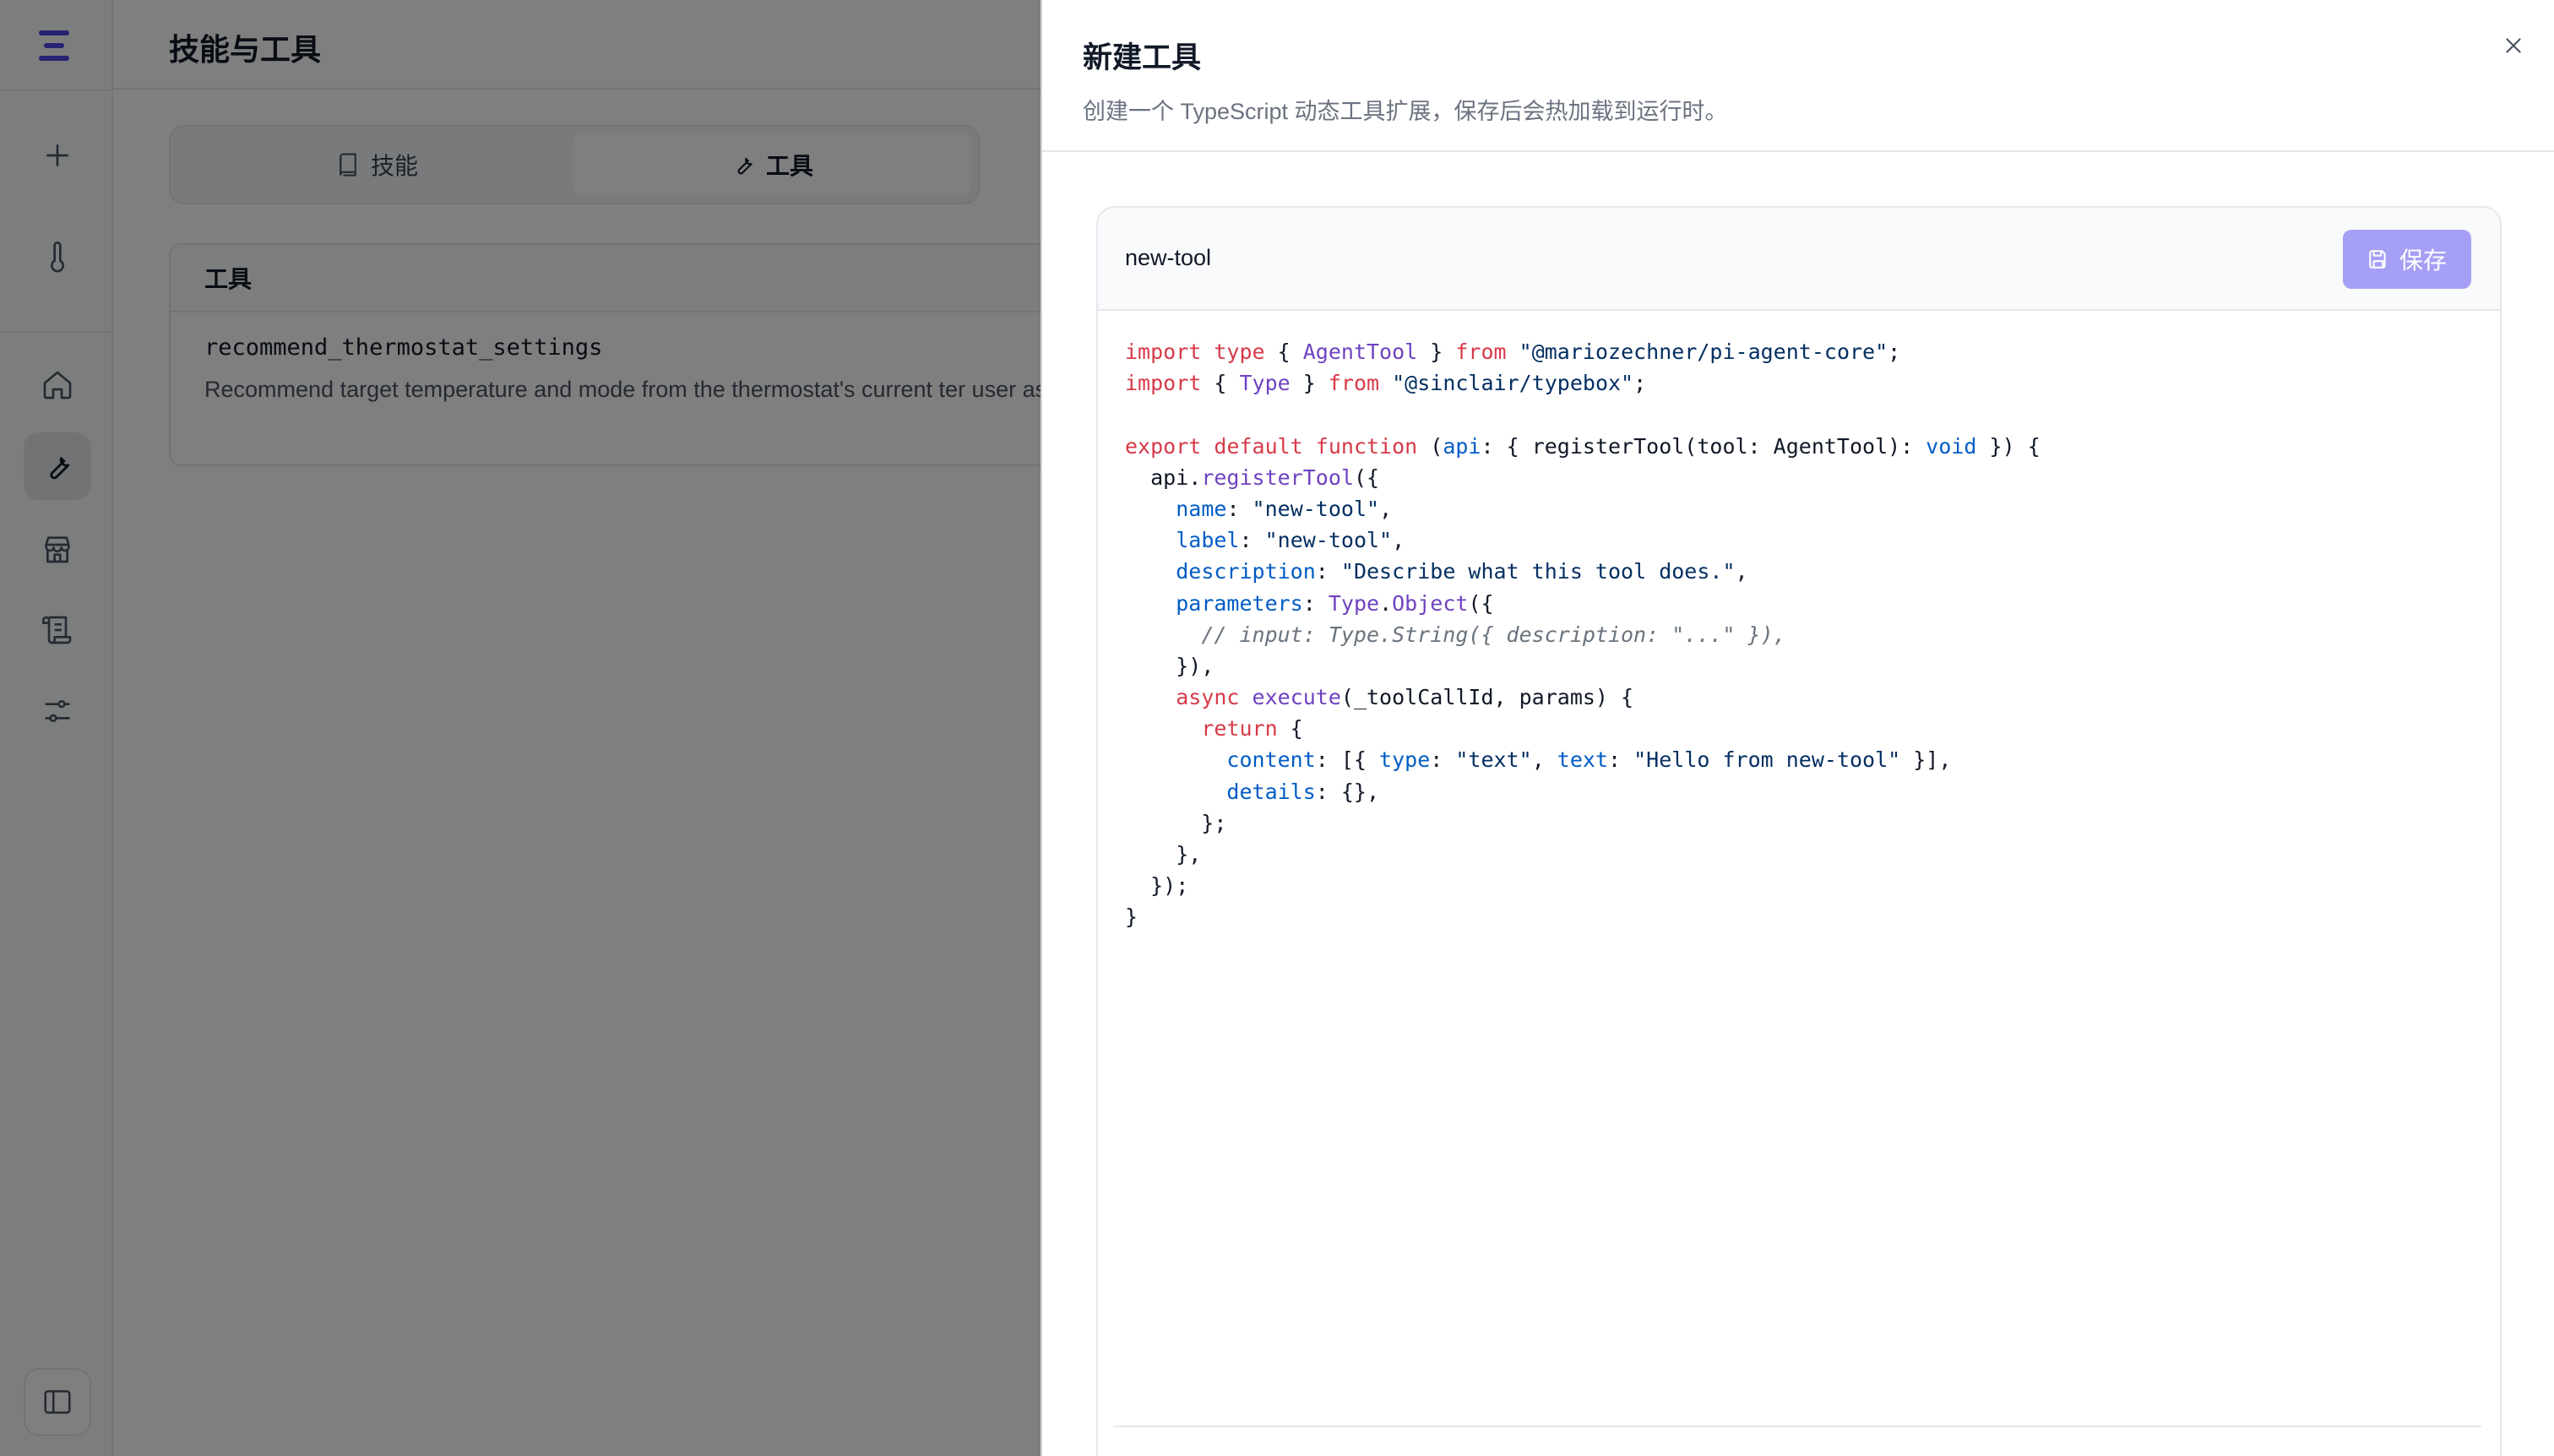 The image size is (2554, 1456). What do you see at coordinates (1157, 886) in the screenshot?
I see `code-token: });` at bounding box center [1157, 886].